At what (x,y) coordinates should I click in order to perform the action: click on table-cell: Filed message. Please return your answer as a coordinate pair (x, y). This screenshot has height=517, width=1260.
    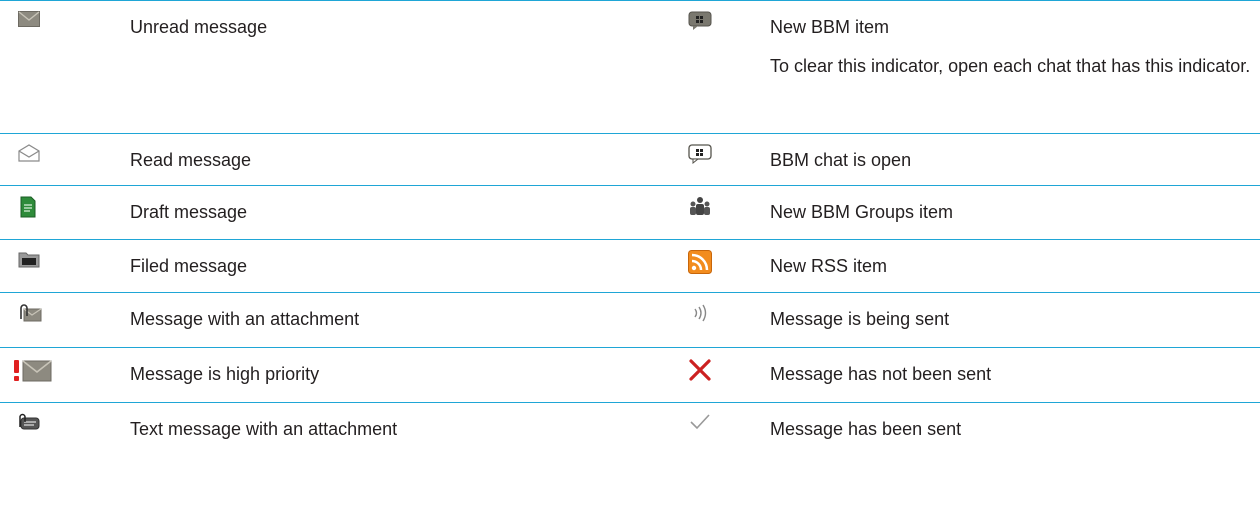
    Looking at the image, I should click on (380, 266).